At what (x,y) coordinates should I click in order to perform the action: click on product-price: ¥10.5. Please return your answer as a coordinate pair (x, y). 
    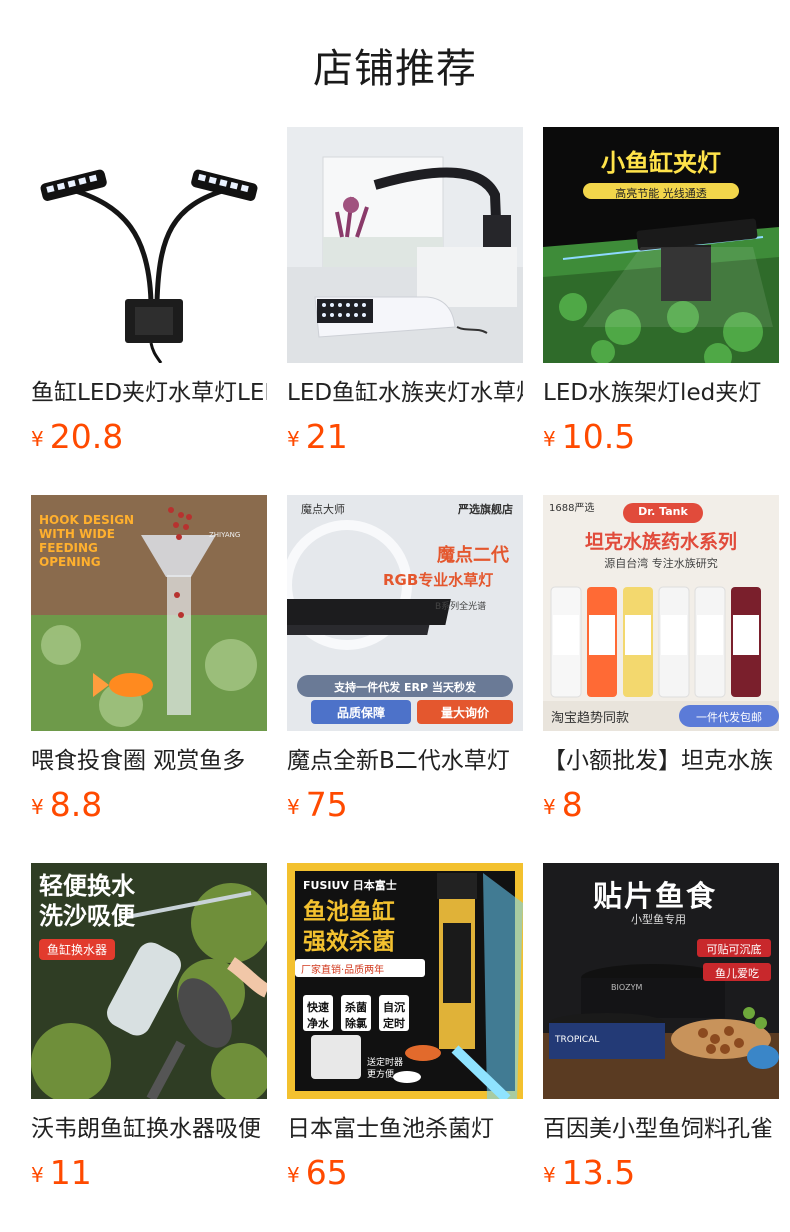
    Looking at the image, I should click on (589, 437).